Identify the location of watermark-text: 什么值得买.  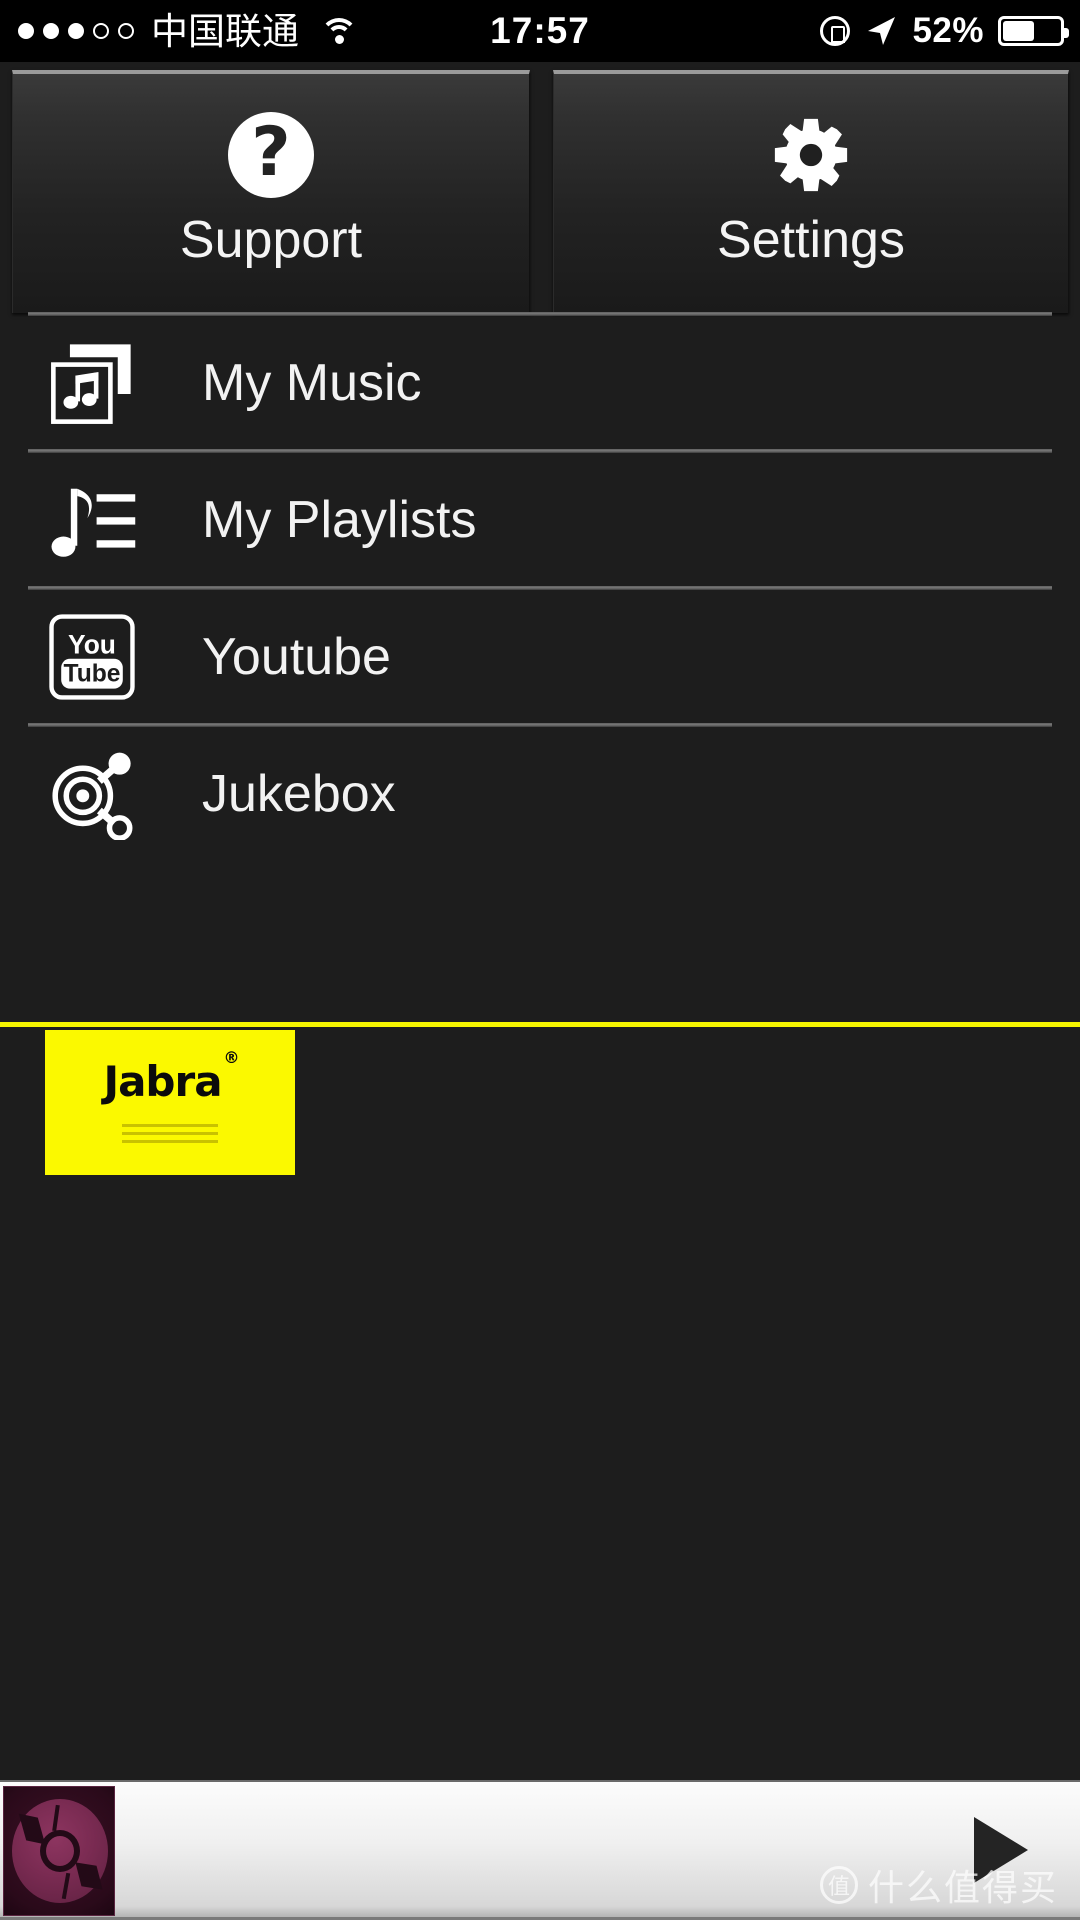
(962, 1888).